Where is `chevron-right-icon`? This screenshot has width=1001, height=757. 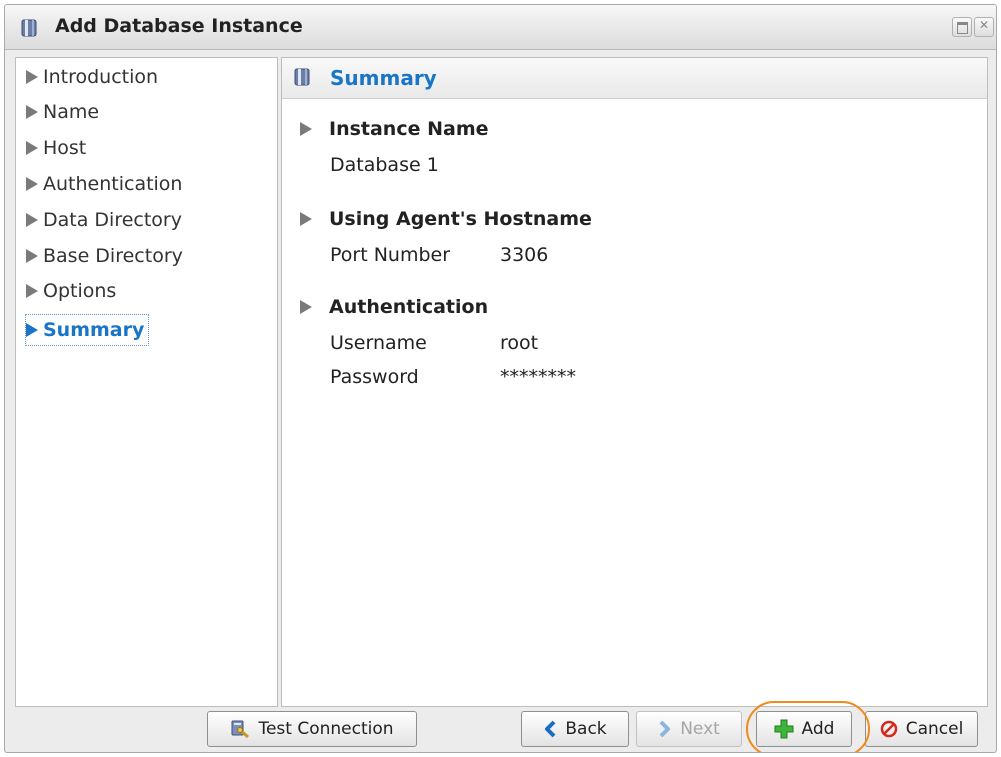
chevron-right-icon is located at coordinates (665, 729).